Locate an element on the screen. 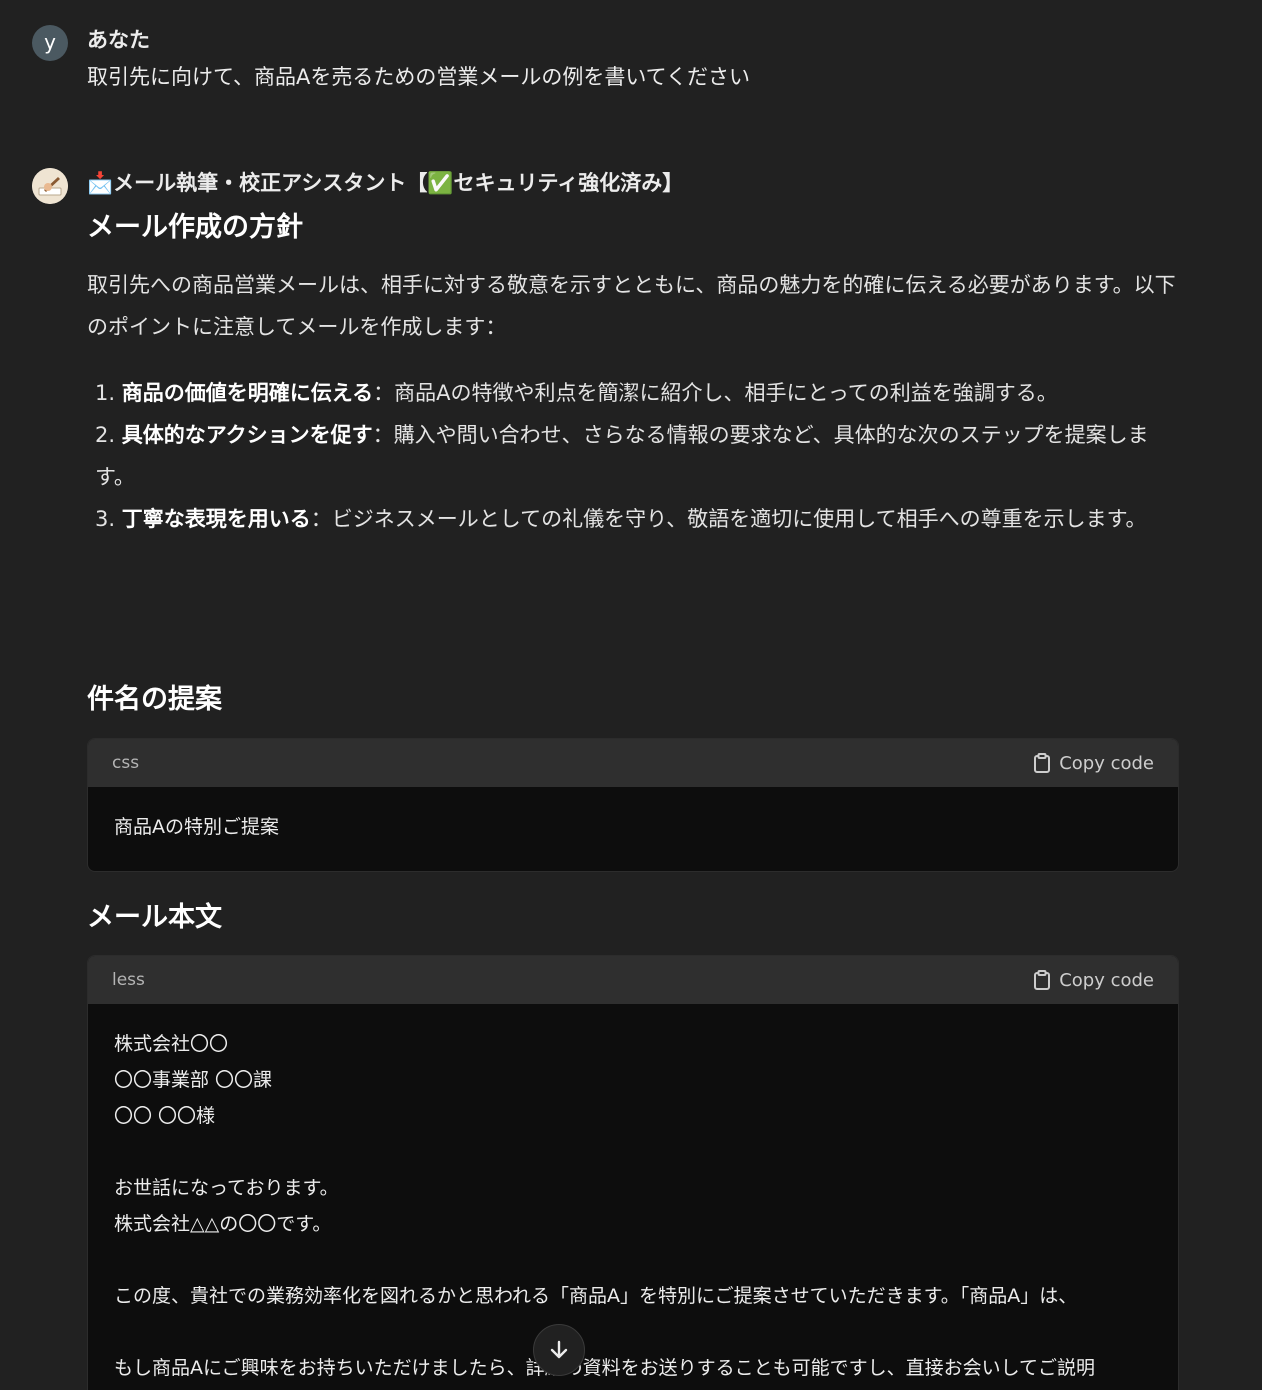 This screenshot has width=1262, height=1390. user-author-name: あなた is located at coordinates (118, 40).